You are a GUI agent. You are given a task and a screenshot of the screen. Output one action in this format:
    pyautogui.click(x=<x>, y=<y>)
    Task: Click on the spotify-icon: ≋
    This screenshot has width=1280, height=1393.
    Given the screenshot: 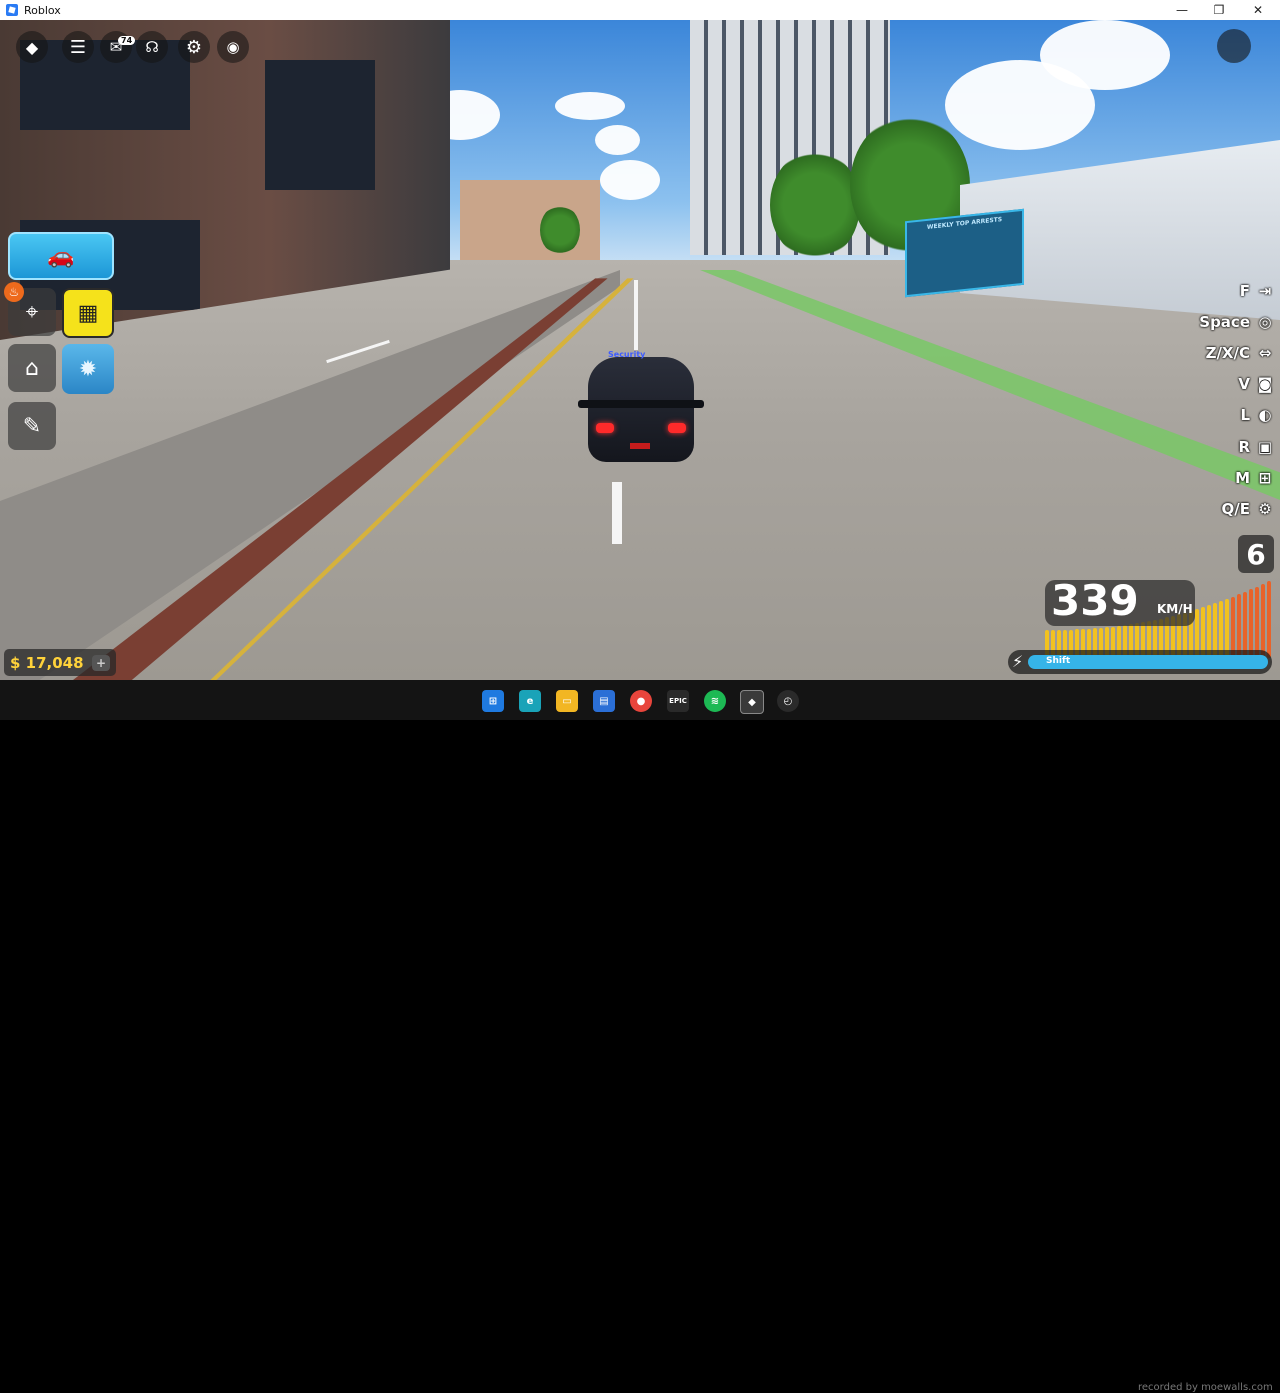 What is the action you would take?
    pyautogui.click(x=715, y=701)
    